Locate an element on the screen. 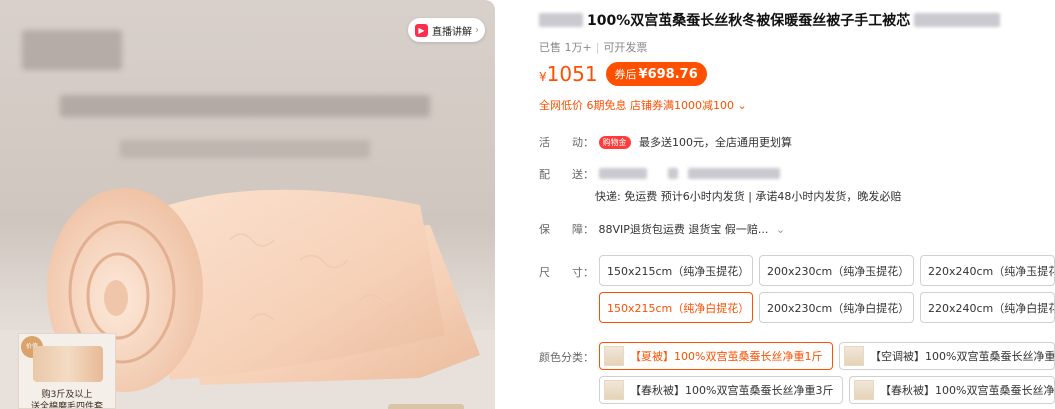 The height and width of the screenshot is (409, 1055). size-option: 200x230cm（纯净白提花） is located at coordinates (836, 307).